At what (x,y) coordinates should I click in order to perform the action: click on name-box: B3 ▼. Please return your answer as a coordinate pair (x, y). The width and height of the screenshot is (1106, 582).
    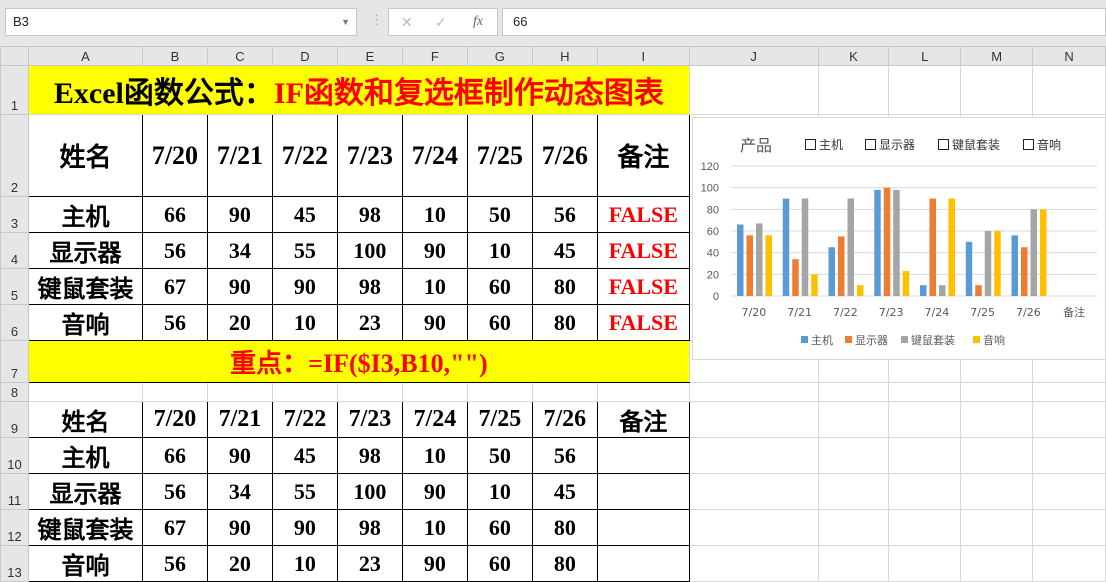
    Looking at the image, I should click on (181, 22).